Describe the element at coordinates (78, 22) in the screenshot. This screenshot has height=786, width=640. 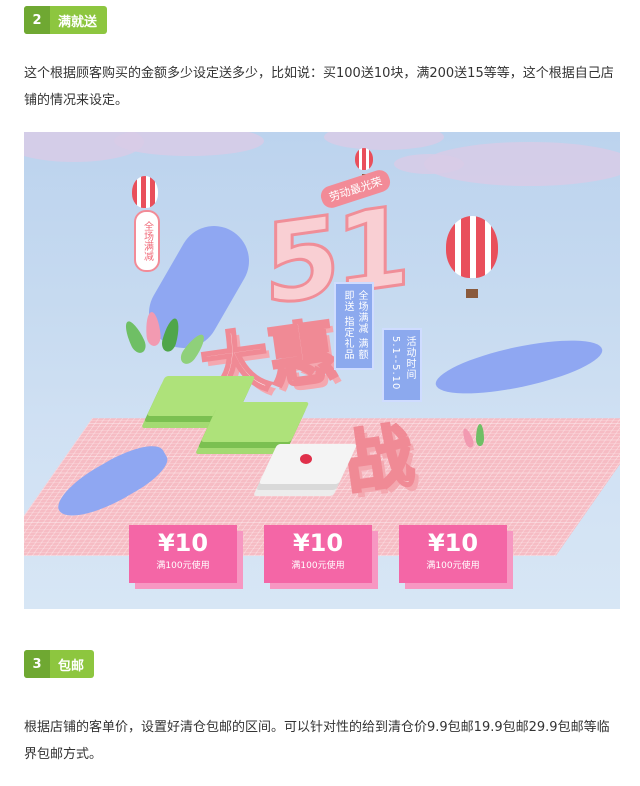
I see `section-label: 满就送` at that location.